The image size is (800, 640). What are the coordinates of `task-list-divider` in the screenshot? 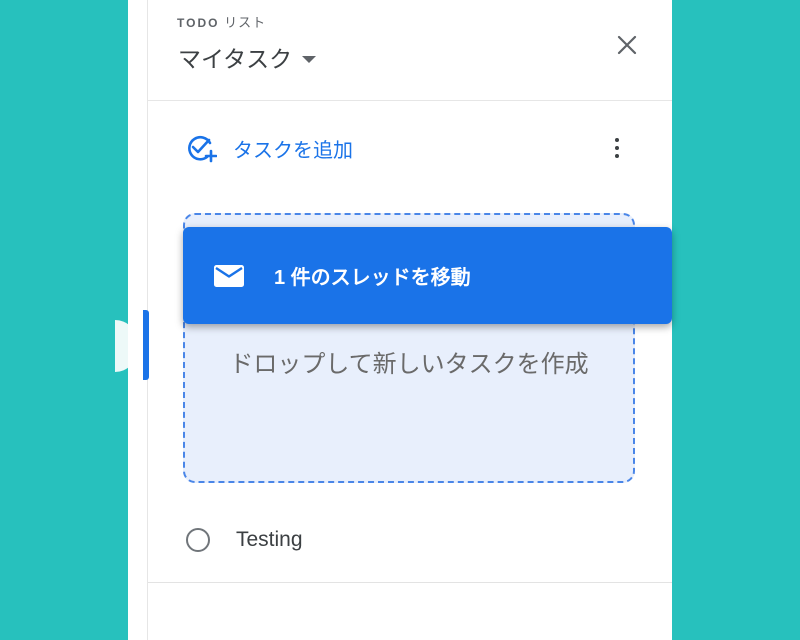 It's located at (410, 582).